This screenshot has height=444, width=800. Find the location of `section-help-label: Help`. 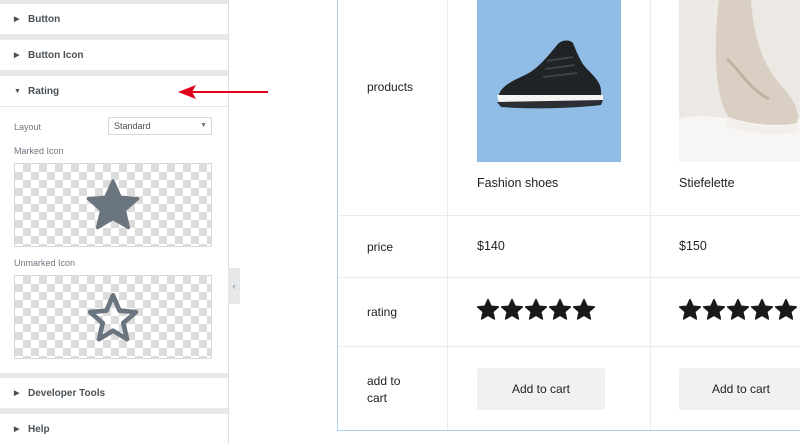

section-help-label: Help is located at coordinates (39, 429).